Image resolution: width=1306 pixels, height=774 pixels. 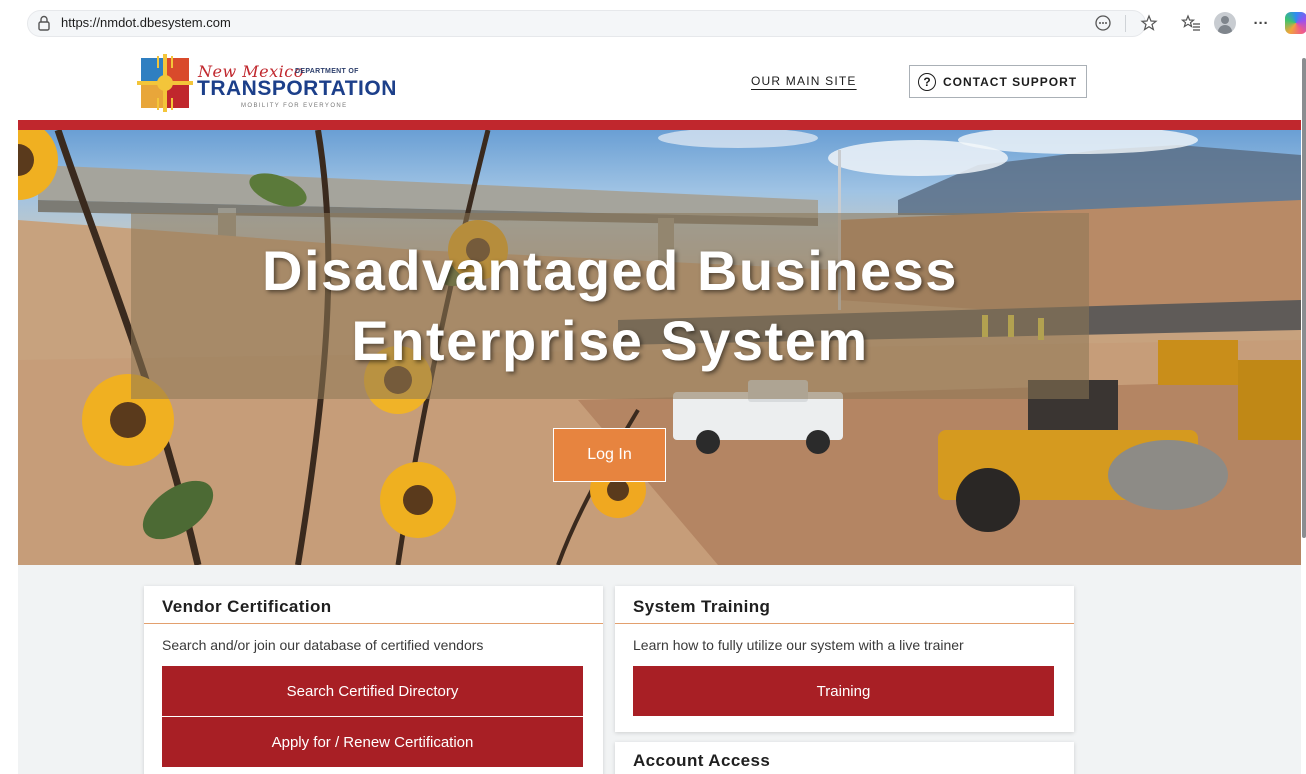 I want to click on more-menu-icon: ···, so click(x=1261, y=23).